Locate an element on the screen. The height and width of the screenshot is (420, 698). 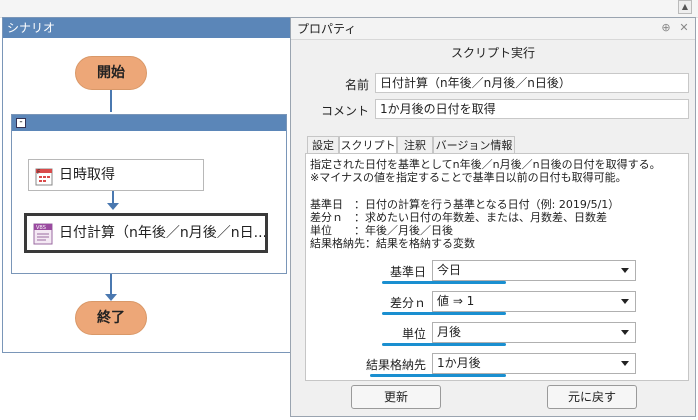
calendar-icon: F is located at coordinates (44, 176).